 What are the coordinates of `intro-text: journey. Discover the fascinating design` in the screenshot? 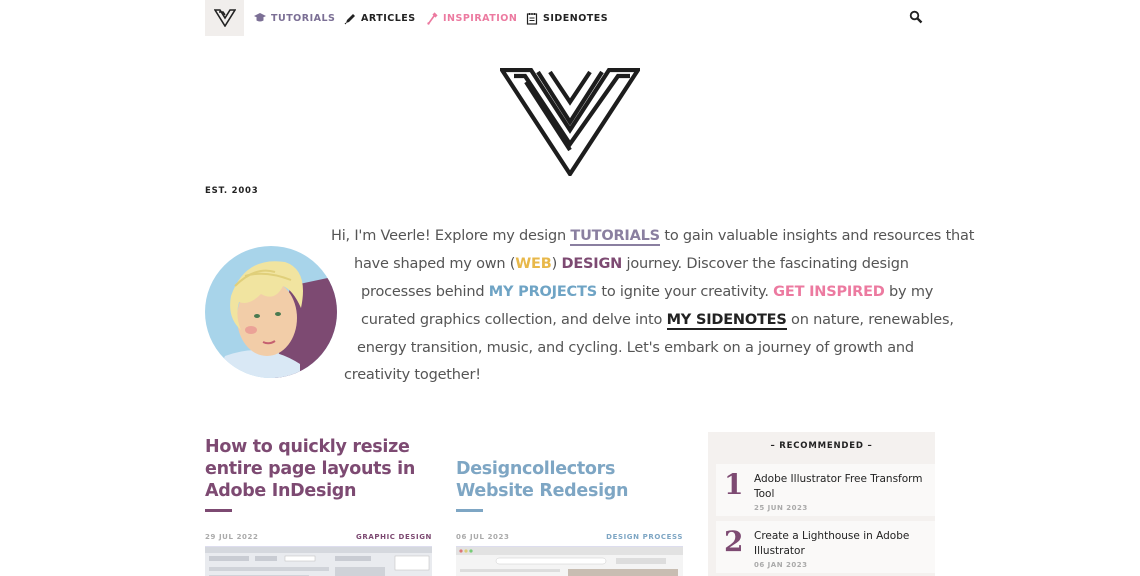 It's located at (765, 264).